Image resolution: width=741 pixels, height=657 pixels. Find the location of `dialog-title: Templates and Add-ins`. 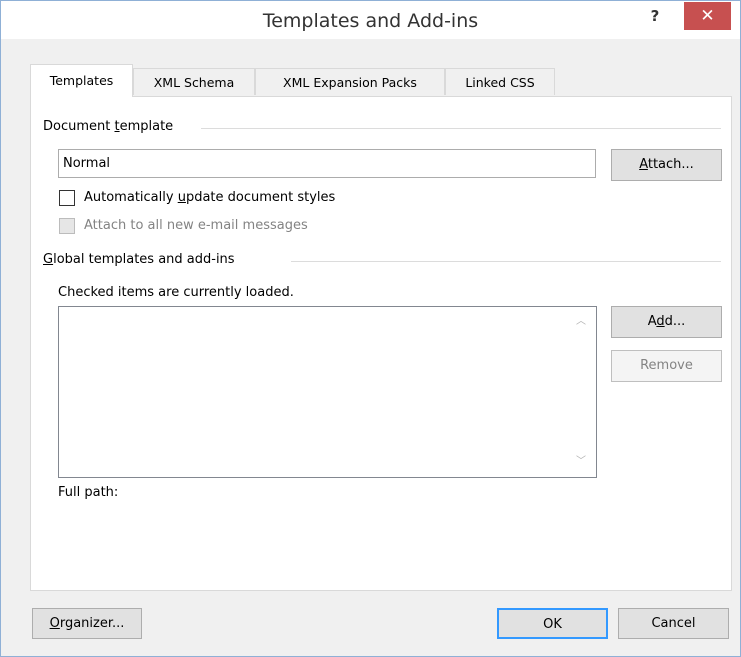

dialog-title: Templates and Add-ins is located at coordinates (370, 21).